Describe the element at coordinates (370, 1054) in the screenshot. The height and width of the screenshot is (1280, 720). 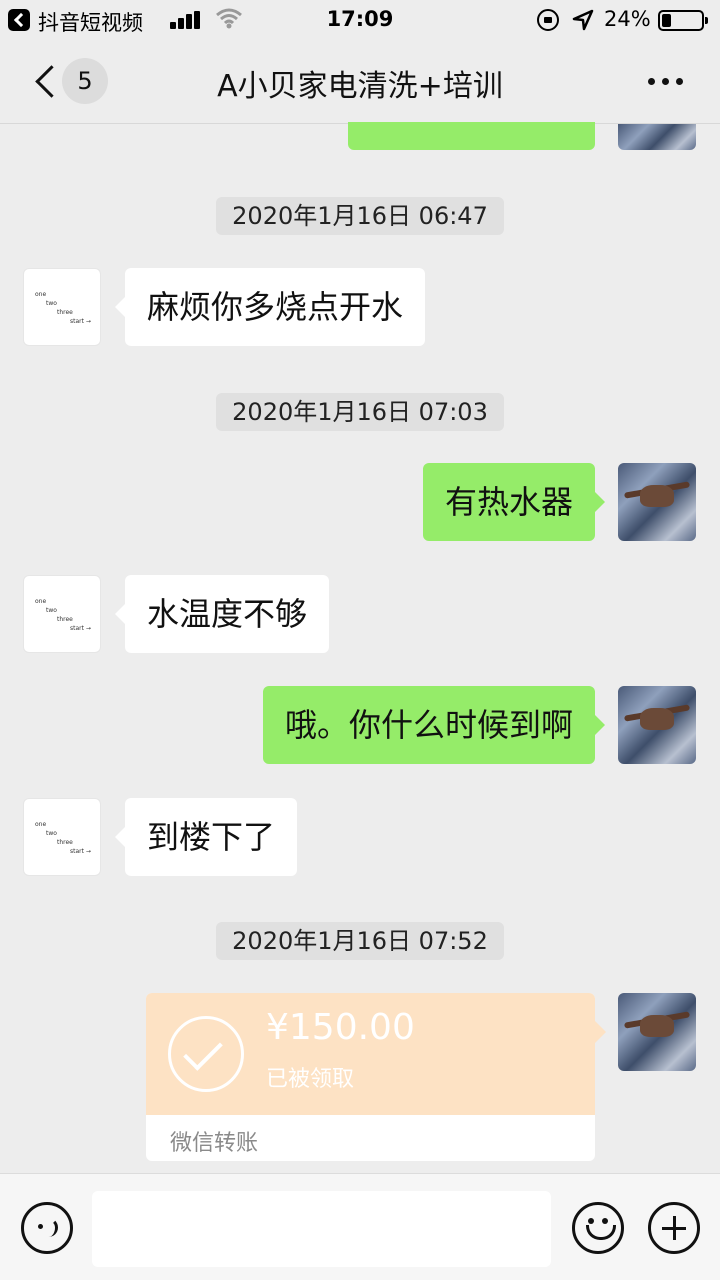
I see `transfer-card-header: ¥150.00 已被领取` at that location.